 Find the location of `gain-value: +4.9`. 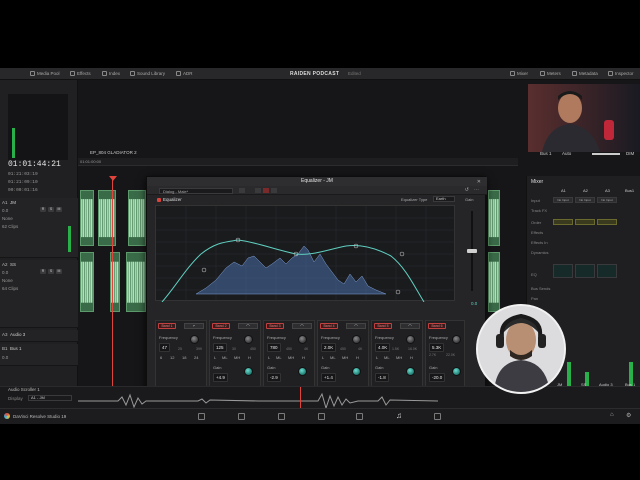

gain-value: +4.9 is located at coordinates (220, 377).